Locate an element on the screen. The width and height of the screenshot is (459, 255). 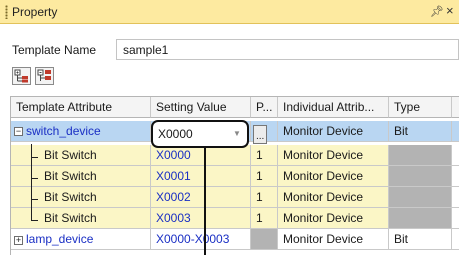
callout-line is located at coordinates (205, 201).